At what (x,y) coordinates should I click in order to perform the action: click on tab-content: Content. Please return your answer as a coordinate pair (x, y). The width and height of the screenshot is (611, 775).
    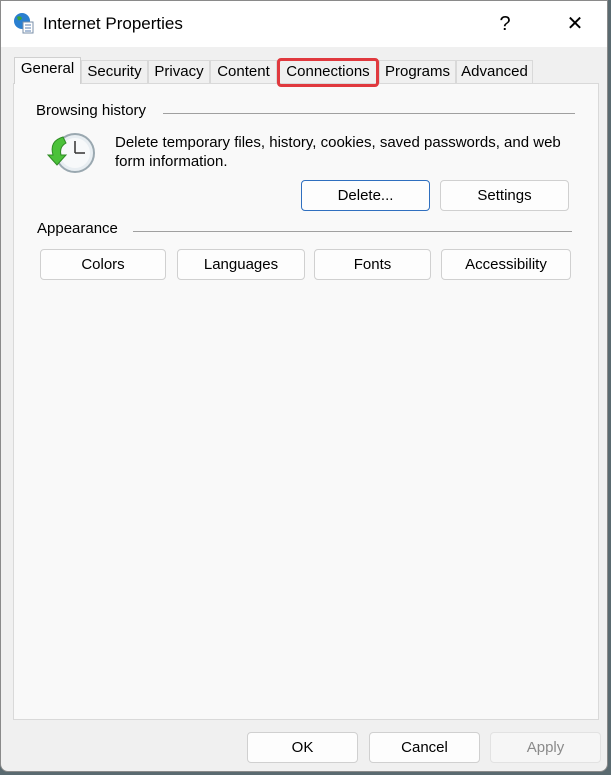
    Looking at the image, I should click on (243, 71).